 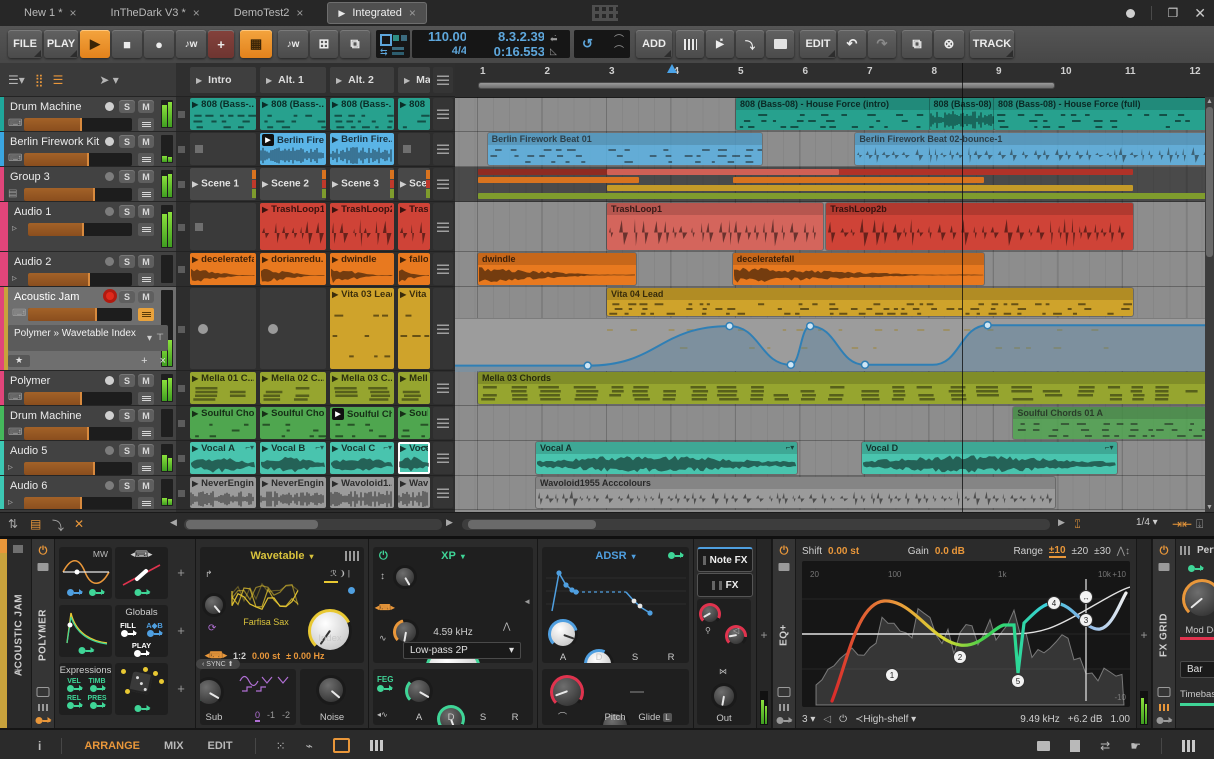 I want to click on mod-lfo-mw: MW, so click(x=85, y=573).